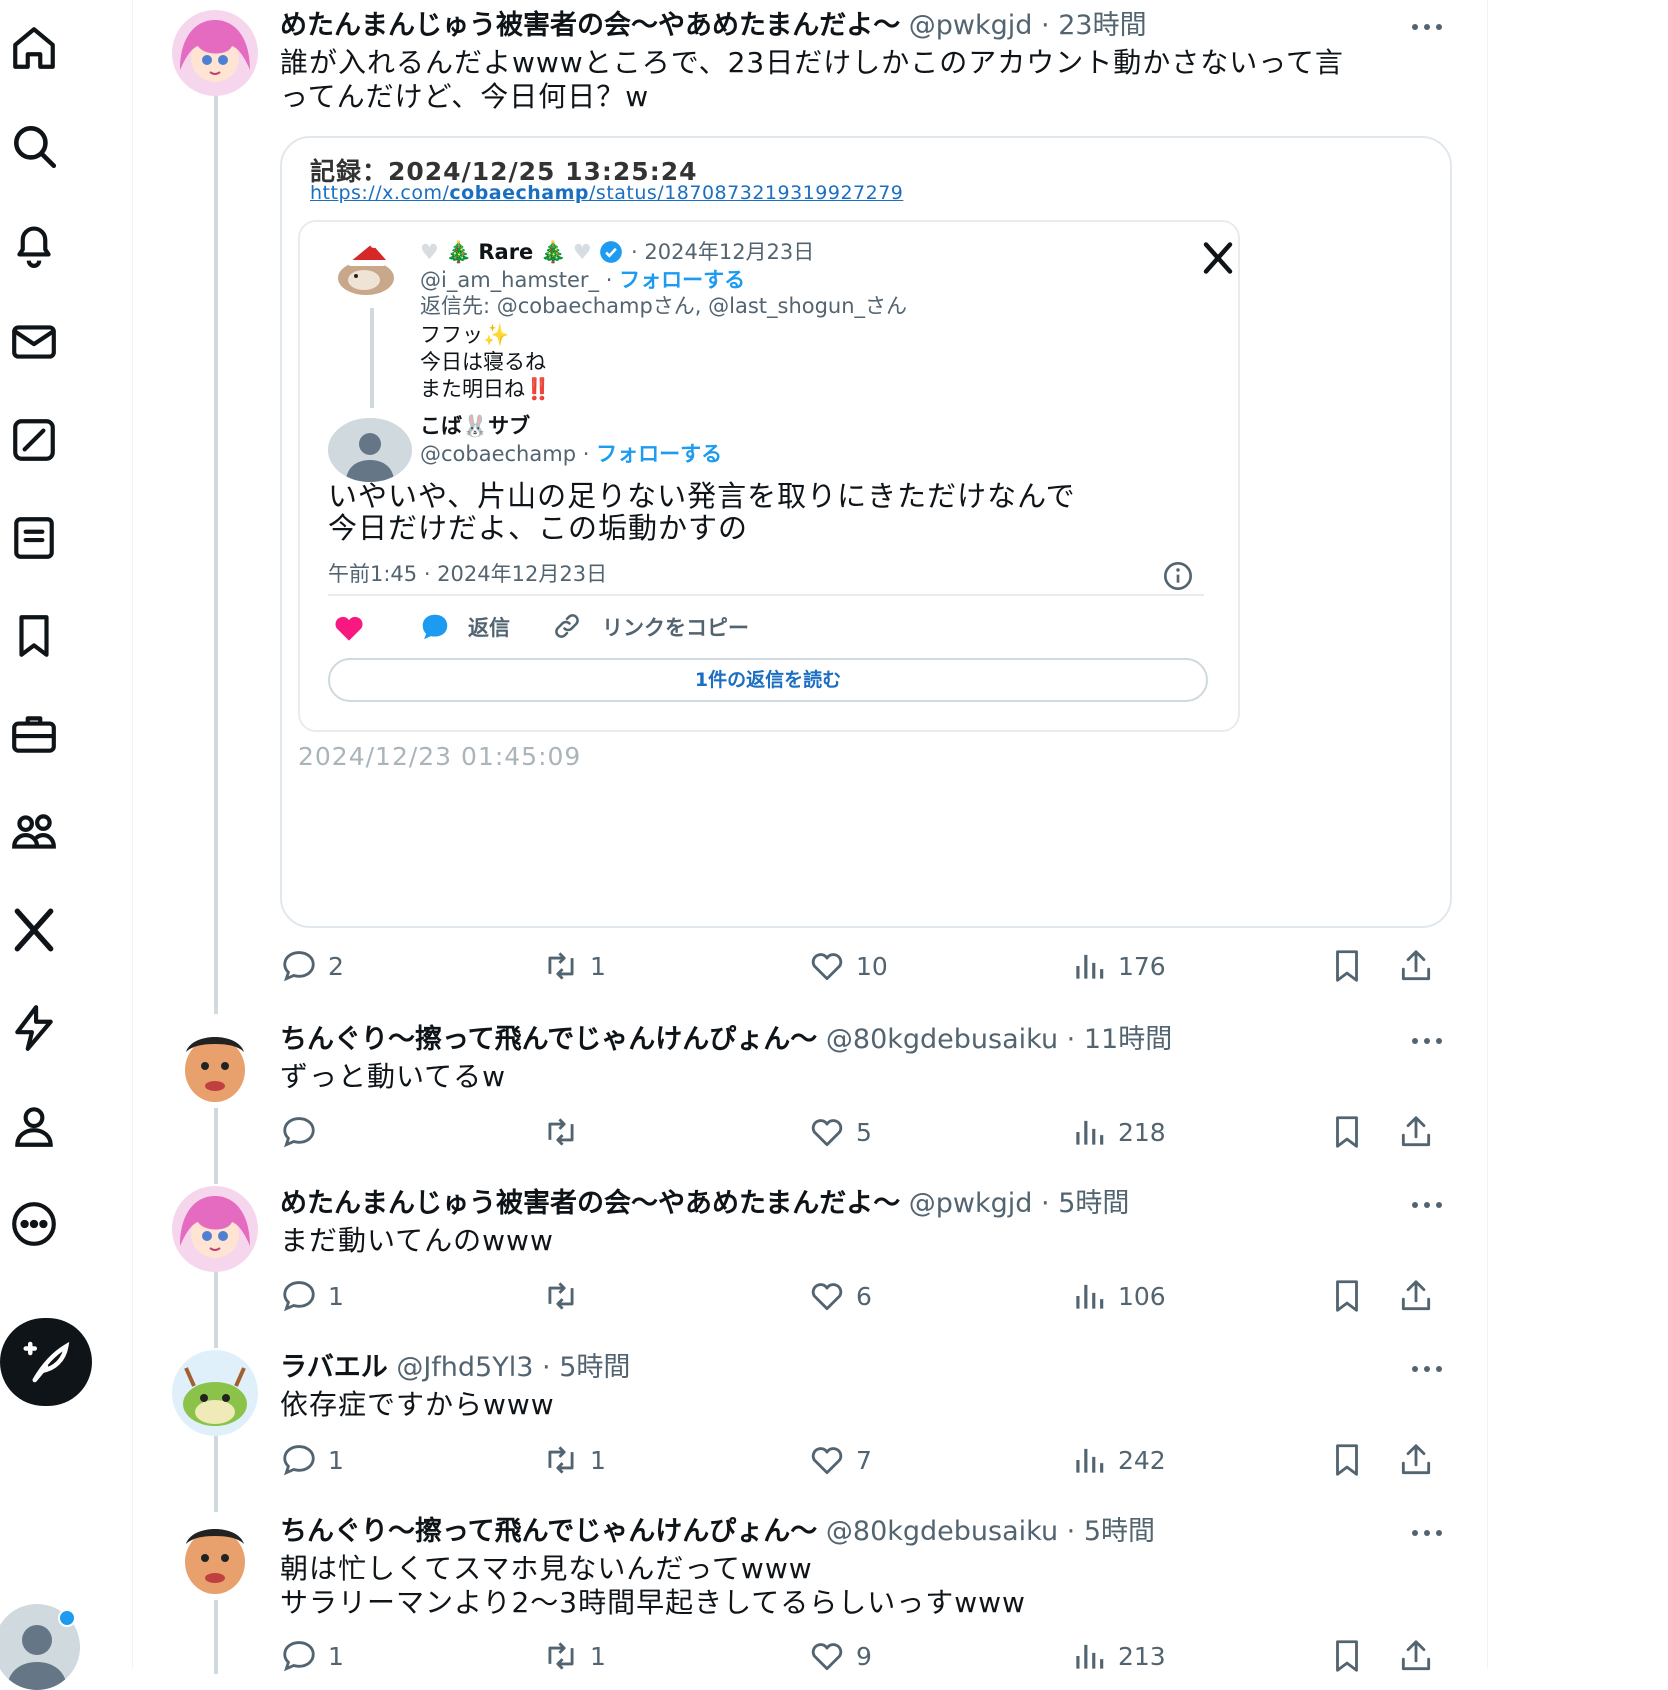 The height and width of the screenshot is (1690, 1668). I want to click on reply-button, so click(304, 1132).